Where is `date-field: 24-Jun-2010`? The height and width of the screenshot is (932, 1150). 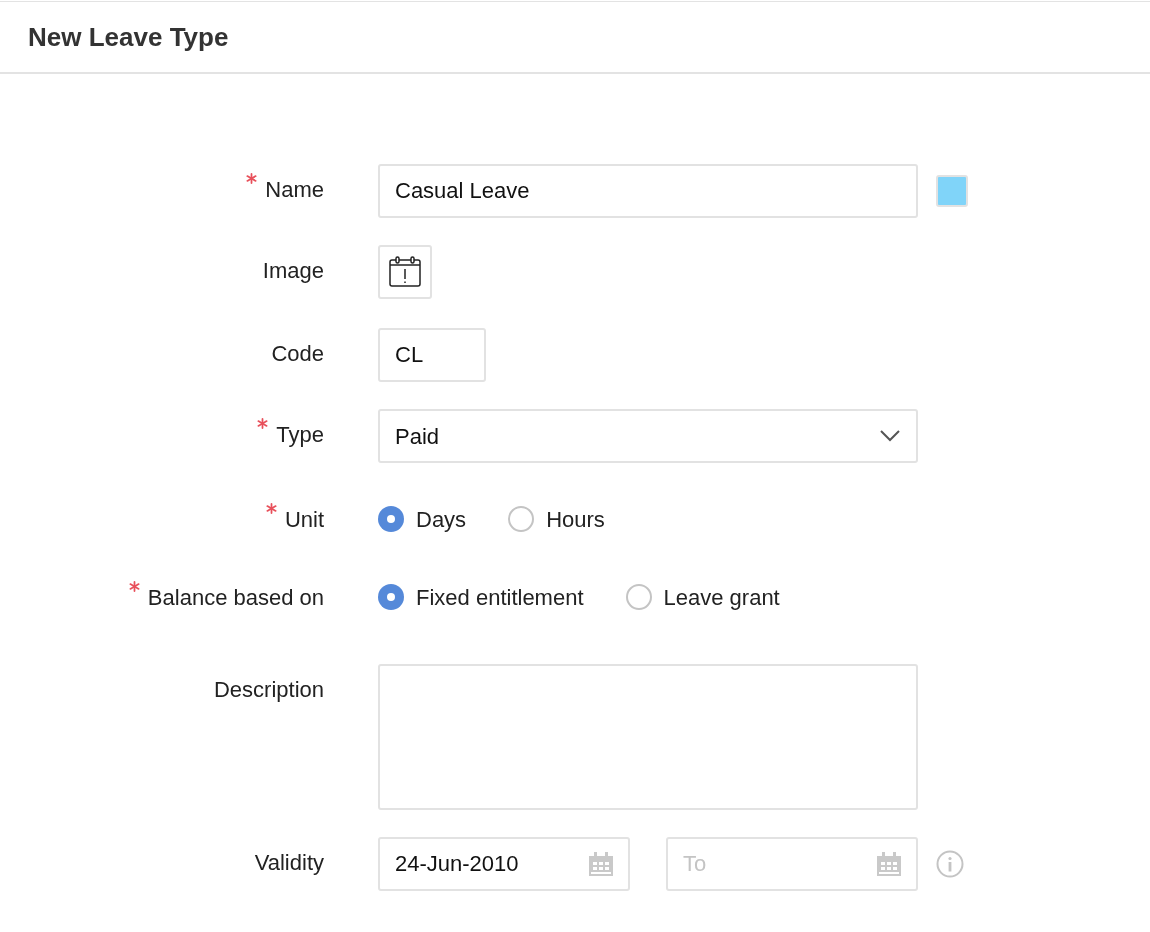
date-field: 24-Jun-2010 is located at coordinates (504, 864).